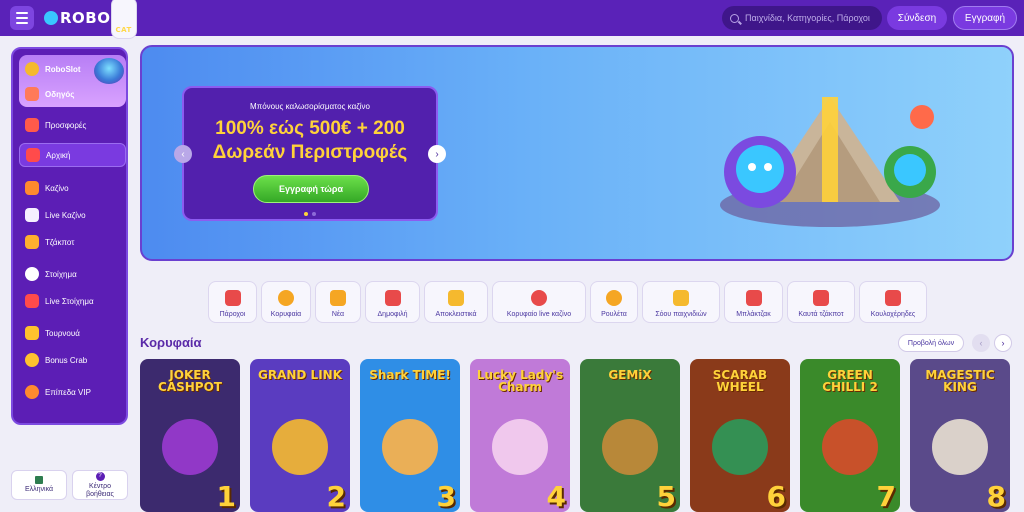 This screenshot has height=512, width=1024. Describe the element at coordinates (232, 298) in the screenshot. I see `providers-icon` at that location.